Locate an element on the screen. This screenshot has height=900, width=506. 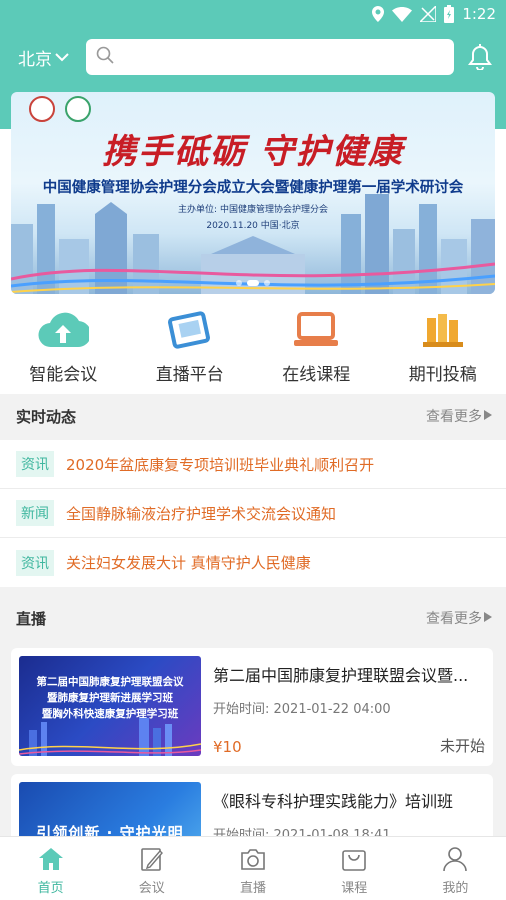
live-more-link: 查看更多 is located at coordinates (459, 618).